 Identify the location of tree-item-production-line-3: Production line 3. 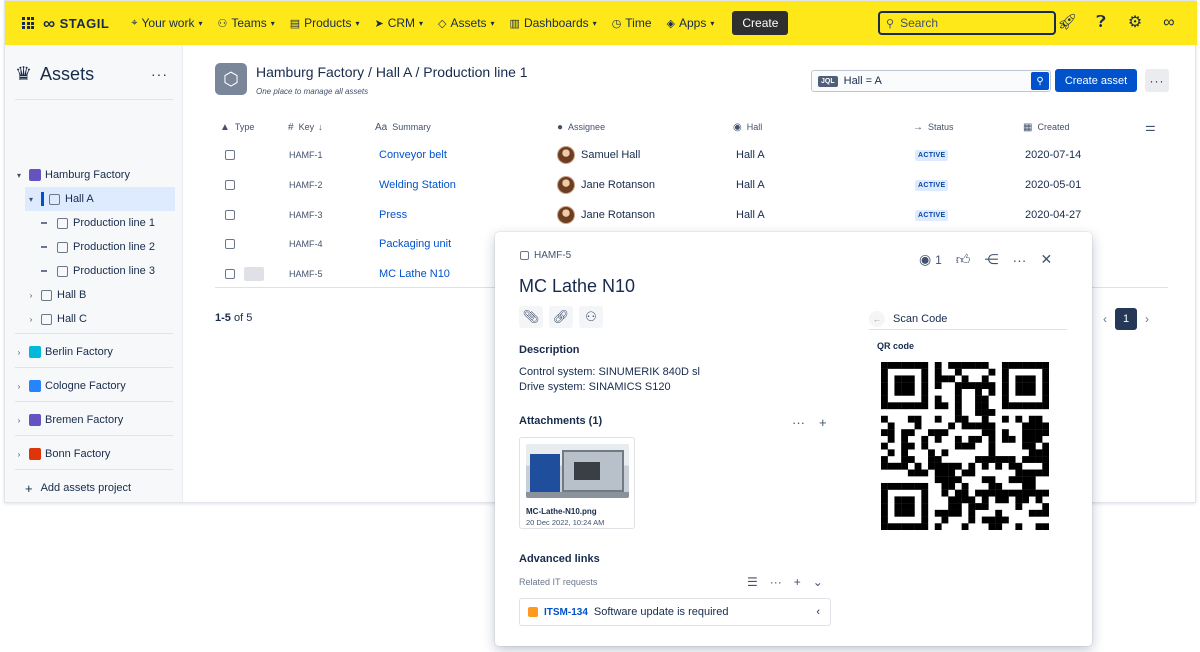
(106, 271).